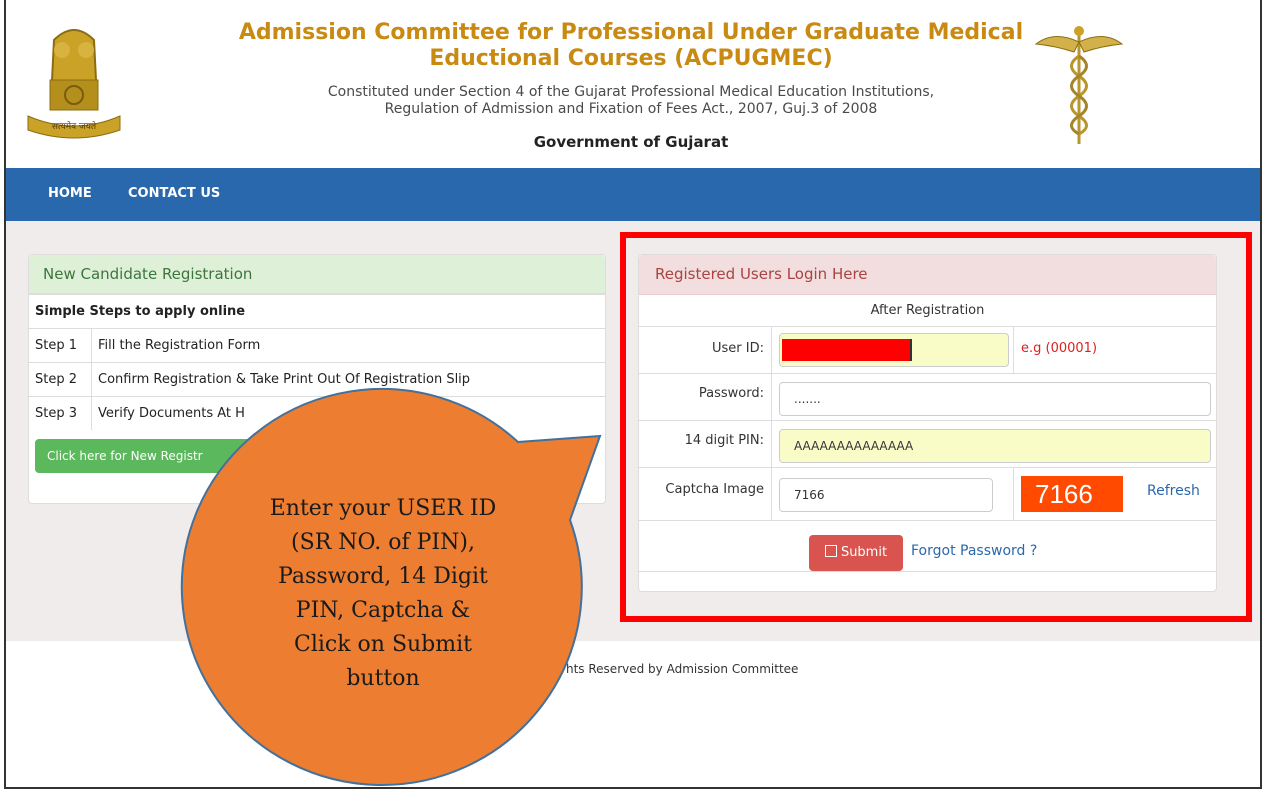  I want to click on submit-row: Submit Forgot Password ?, so click(927, 546).